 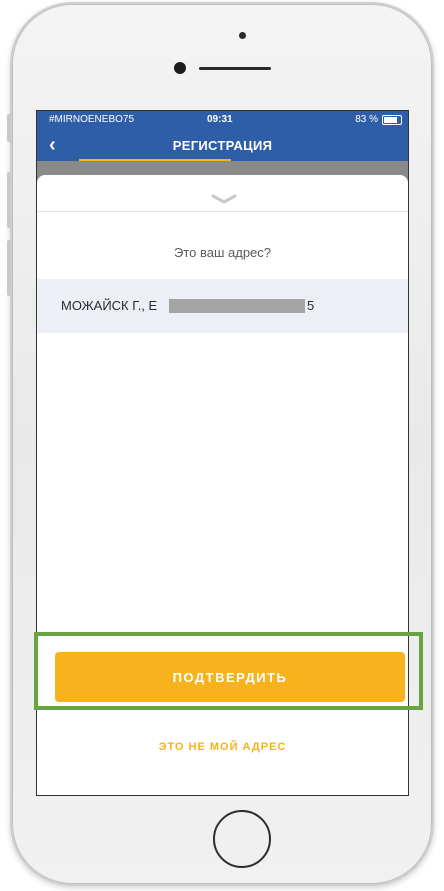 What do you see at coordinates (92, 119) in the screenshot?
I see `carrier-label: #MIRNOENEBO75` at bounding box center [92, 119].